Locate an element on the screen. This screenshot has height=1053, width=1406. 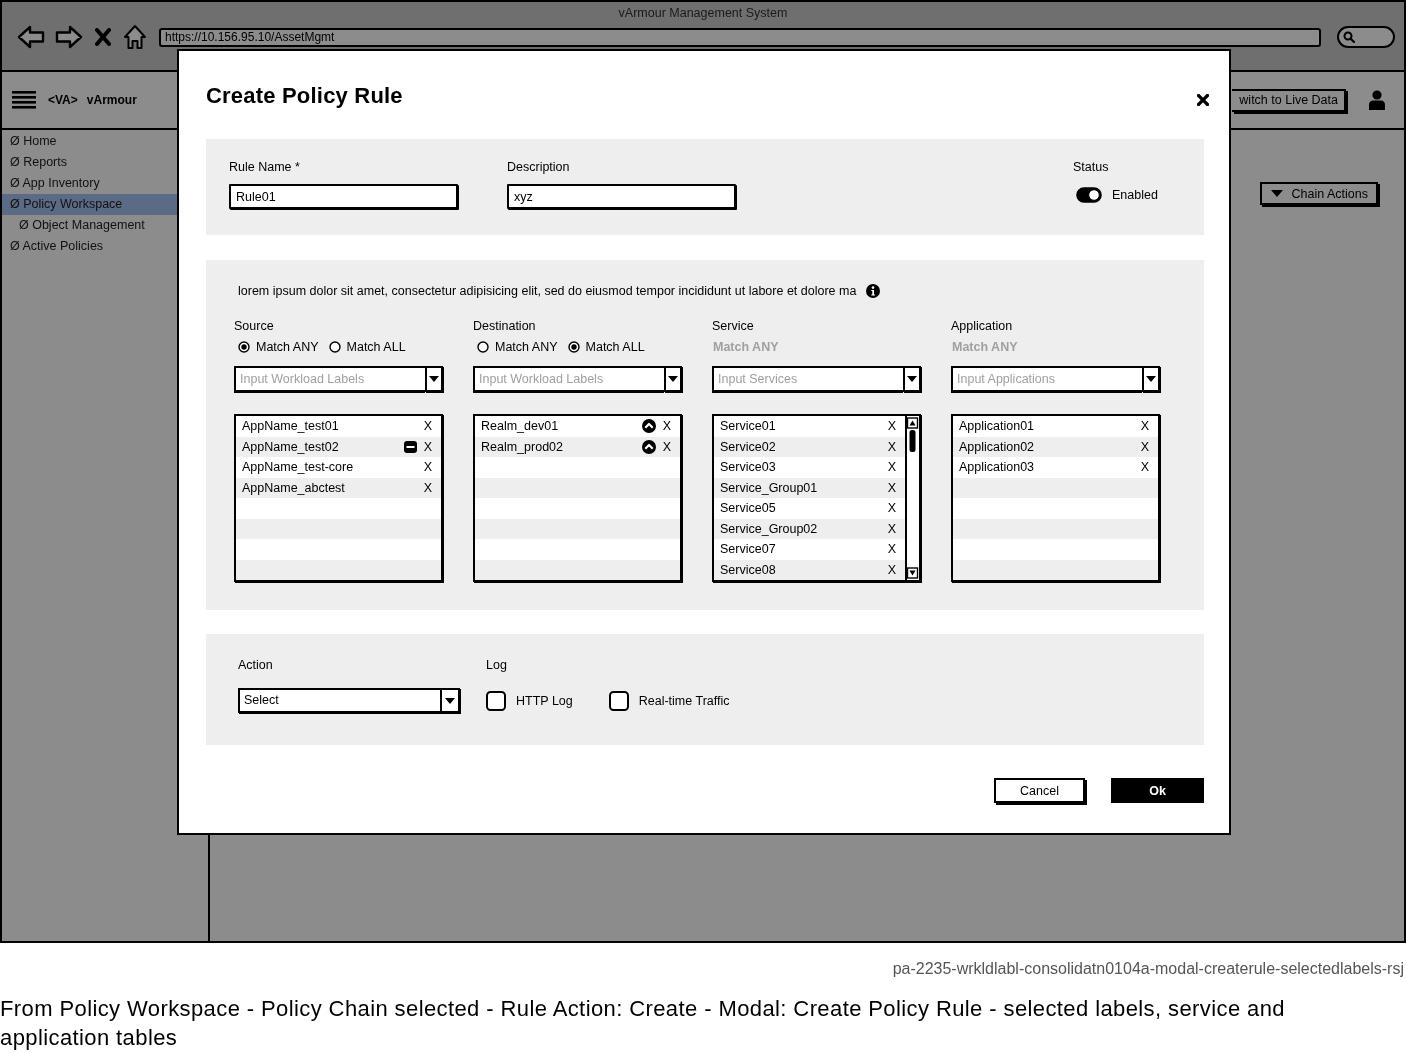
sidebar-item: Ø Policy Workspace is located at coordinates (89, 204).